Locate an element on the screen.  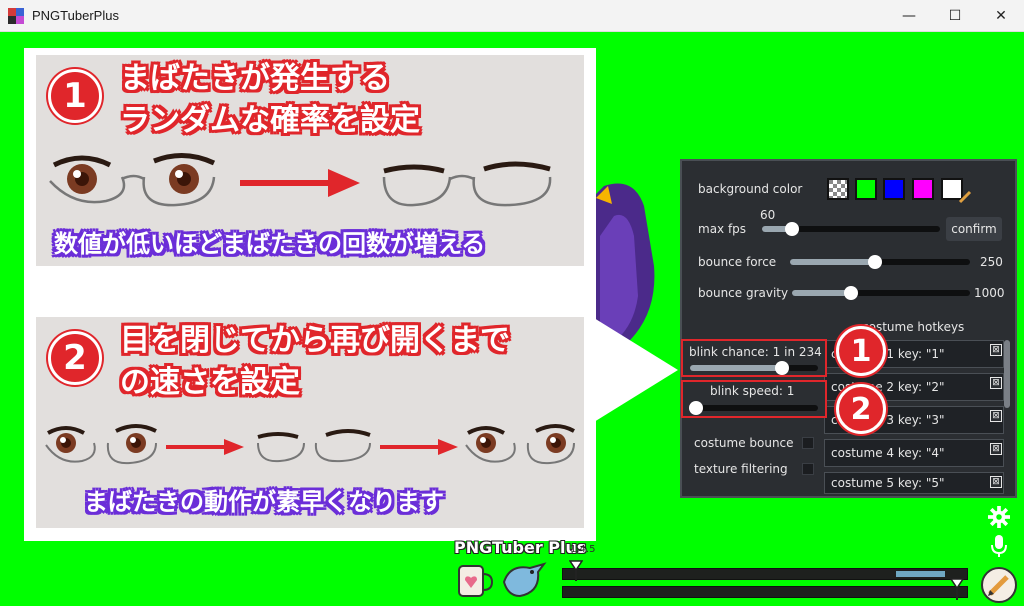
sensitivity-meter is located at coordinates (765, 592).